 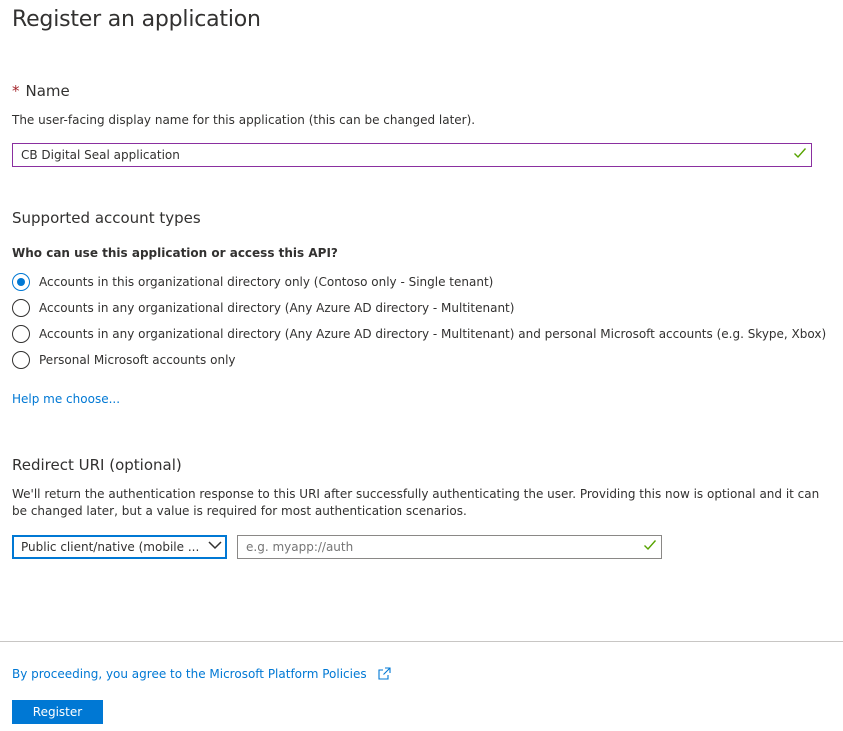 I want to click on page-title: Register an application, so click(x=136, y=19).